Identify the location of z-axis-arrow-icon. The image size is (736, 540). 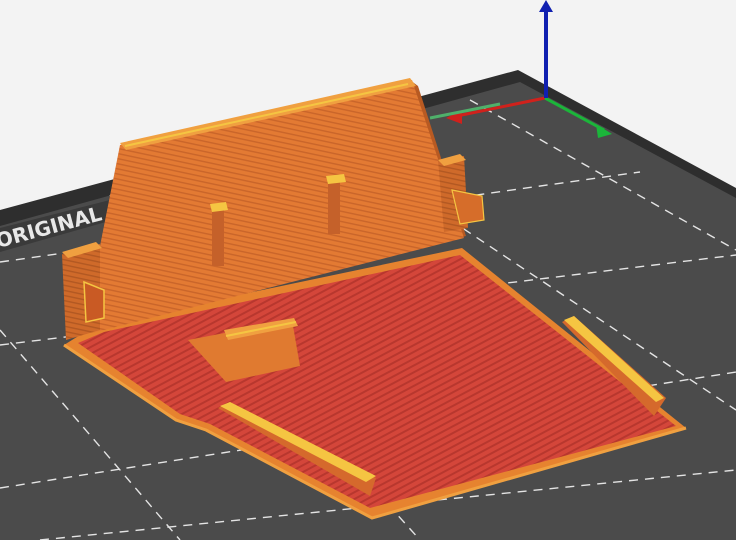
(546, 6).